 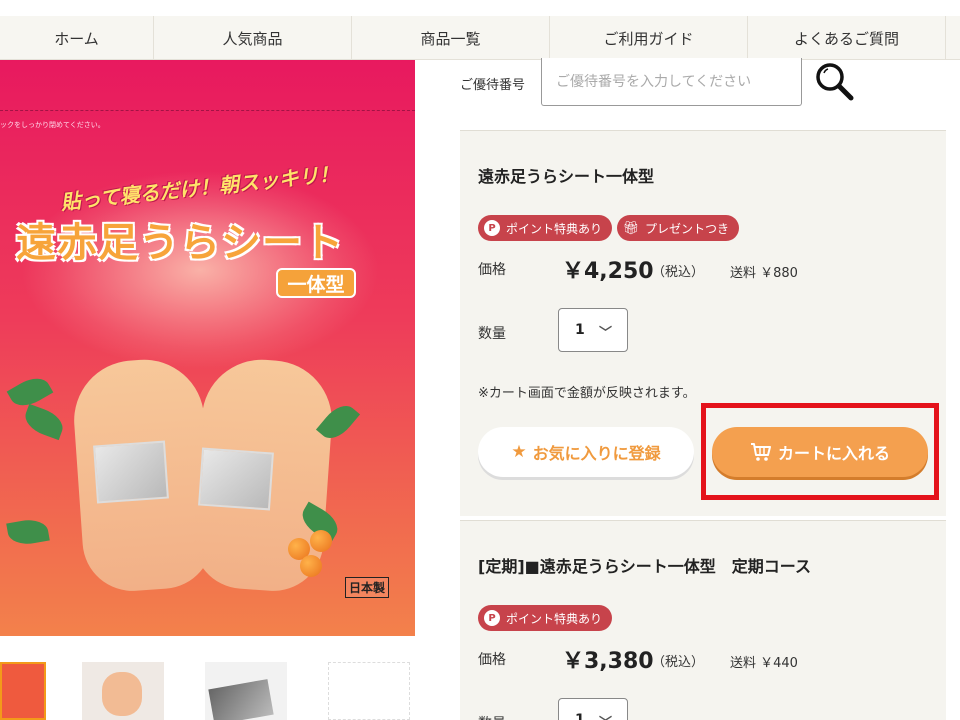 What do you see at coordinates (52, 125) in the screenshot?
I see `package-note: ックをしっかり閉めてください。` at bounding box center [52, 125].